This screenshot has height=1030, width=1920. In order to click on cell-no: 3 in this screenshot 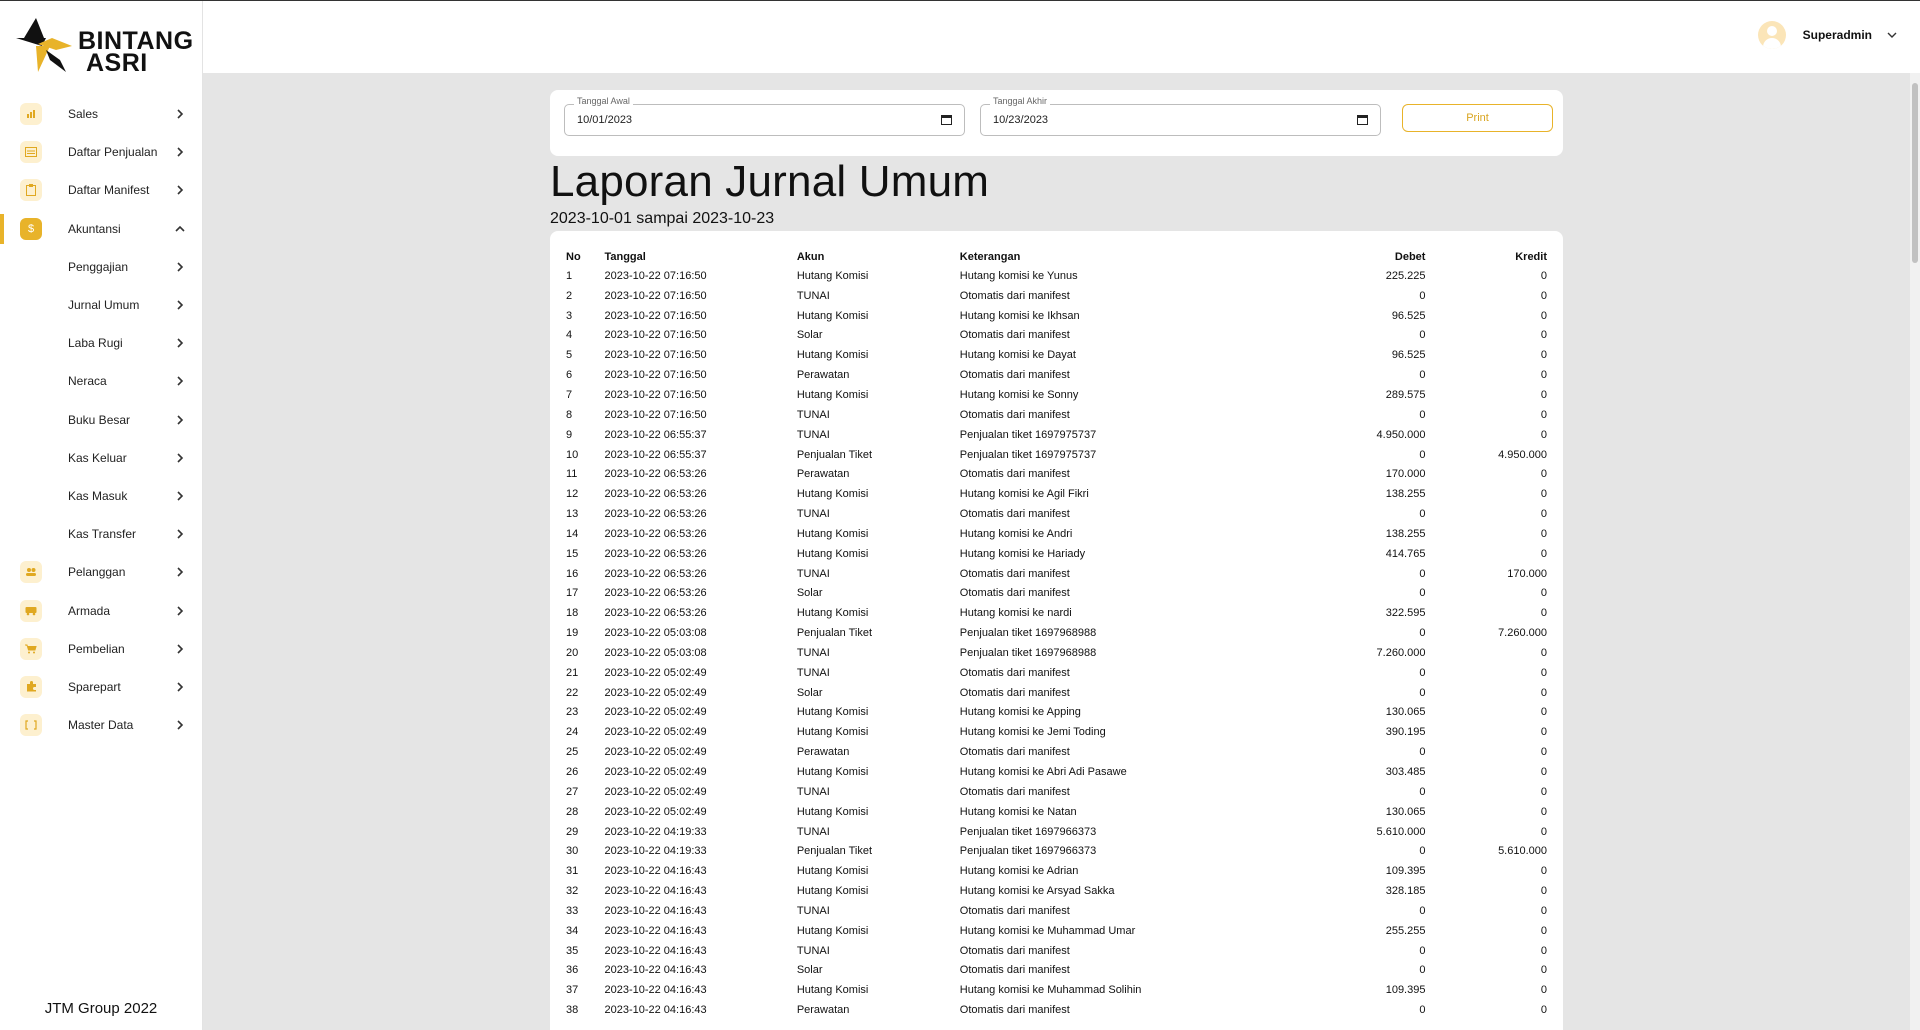, I will do `click(569, 315)`.